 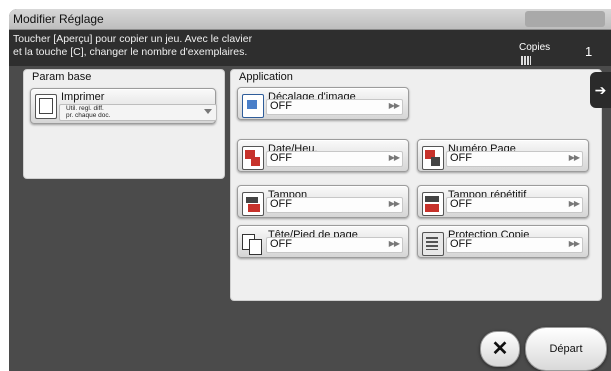 What do you see at coordinates (281, 158) in the screenshot?
I see `date-time-value: OFF` at bounding box center [281, 158].